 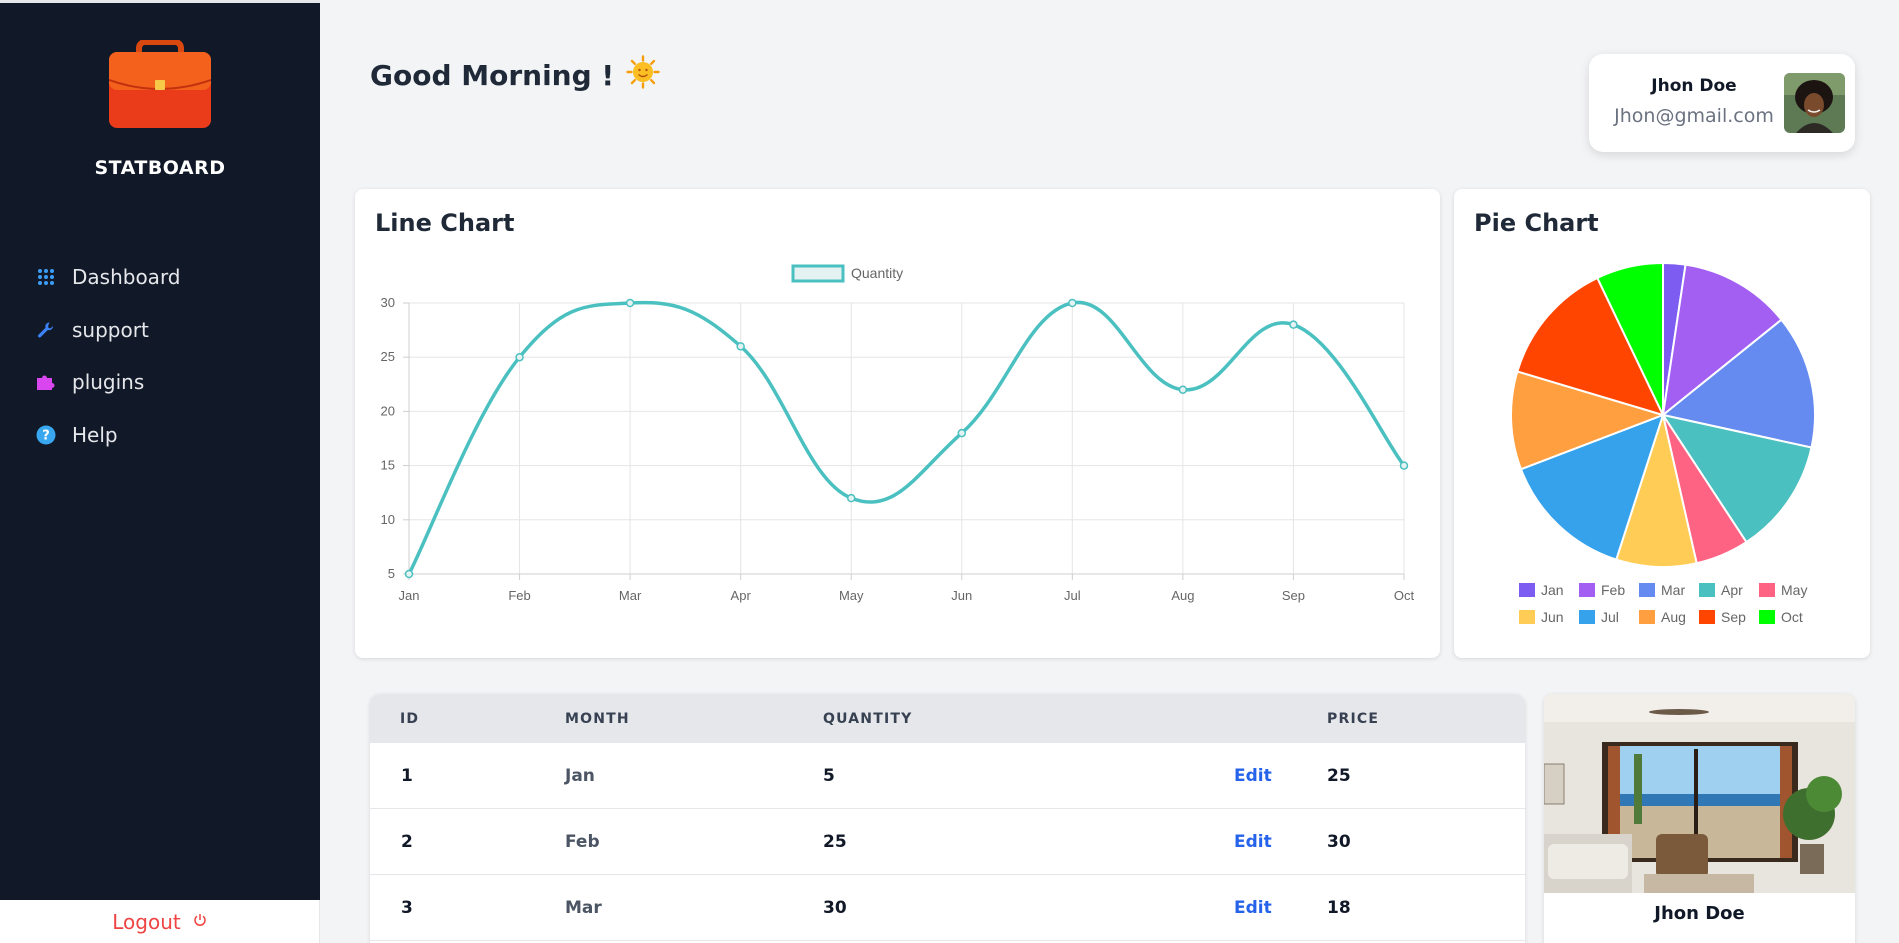 What do you see at coordinates (1699, 793) in the screenshot?
I see `property-photo` at bounding box center [1699, 793].